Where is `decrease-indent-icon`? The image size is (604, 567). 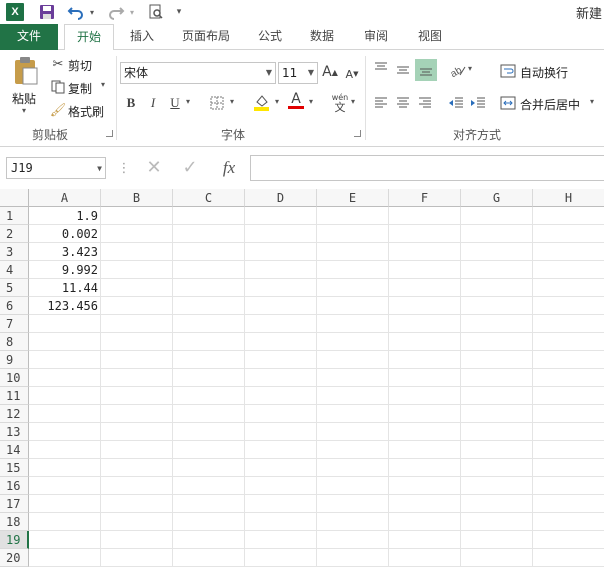 decrease-indent-icon is located at coordinates (456, 103).